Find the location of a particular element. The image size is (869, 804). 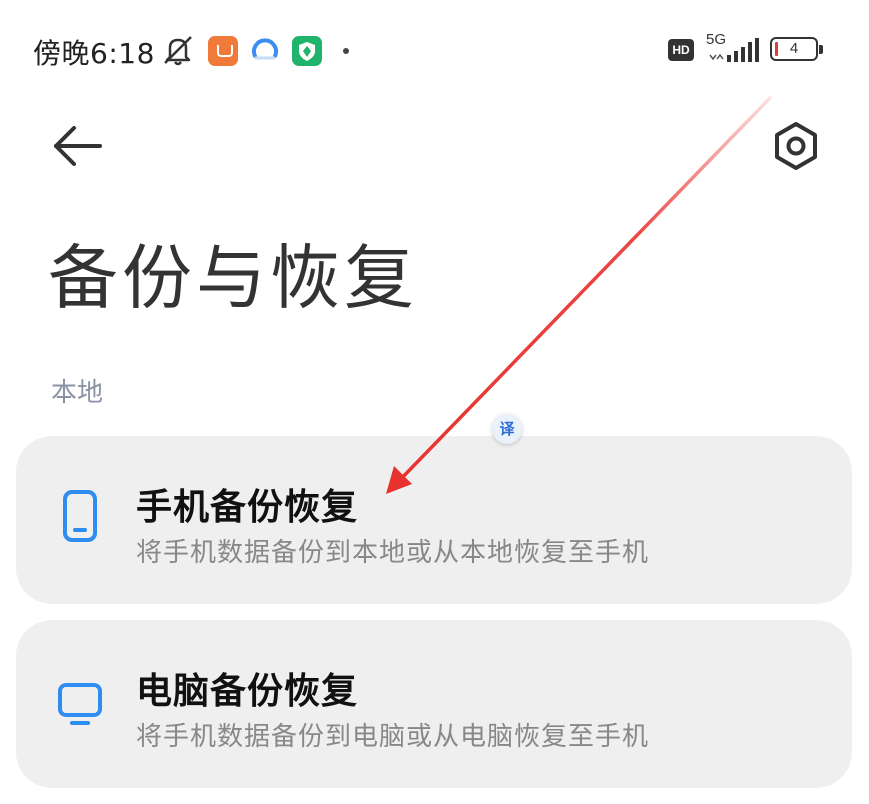

battery-cap is located at coordinates (821, 49).